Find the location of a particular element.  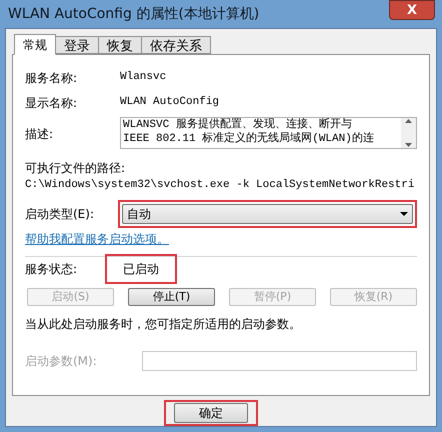

field-label: 显示名称: is located at coordinates (51, 103).